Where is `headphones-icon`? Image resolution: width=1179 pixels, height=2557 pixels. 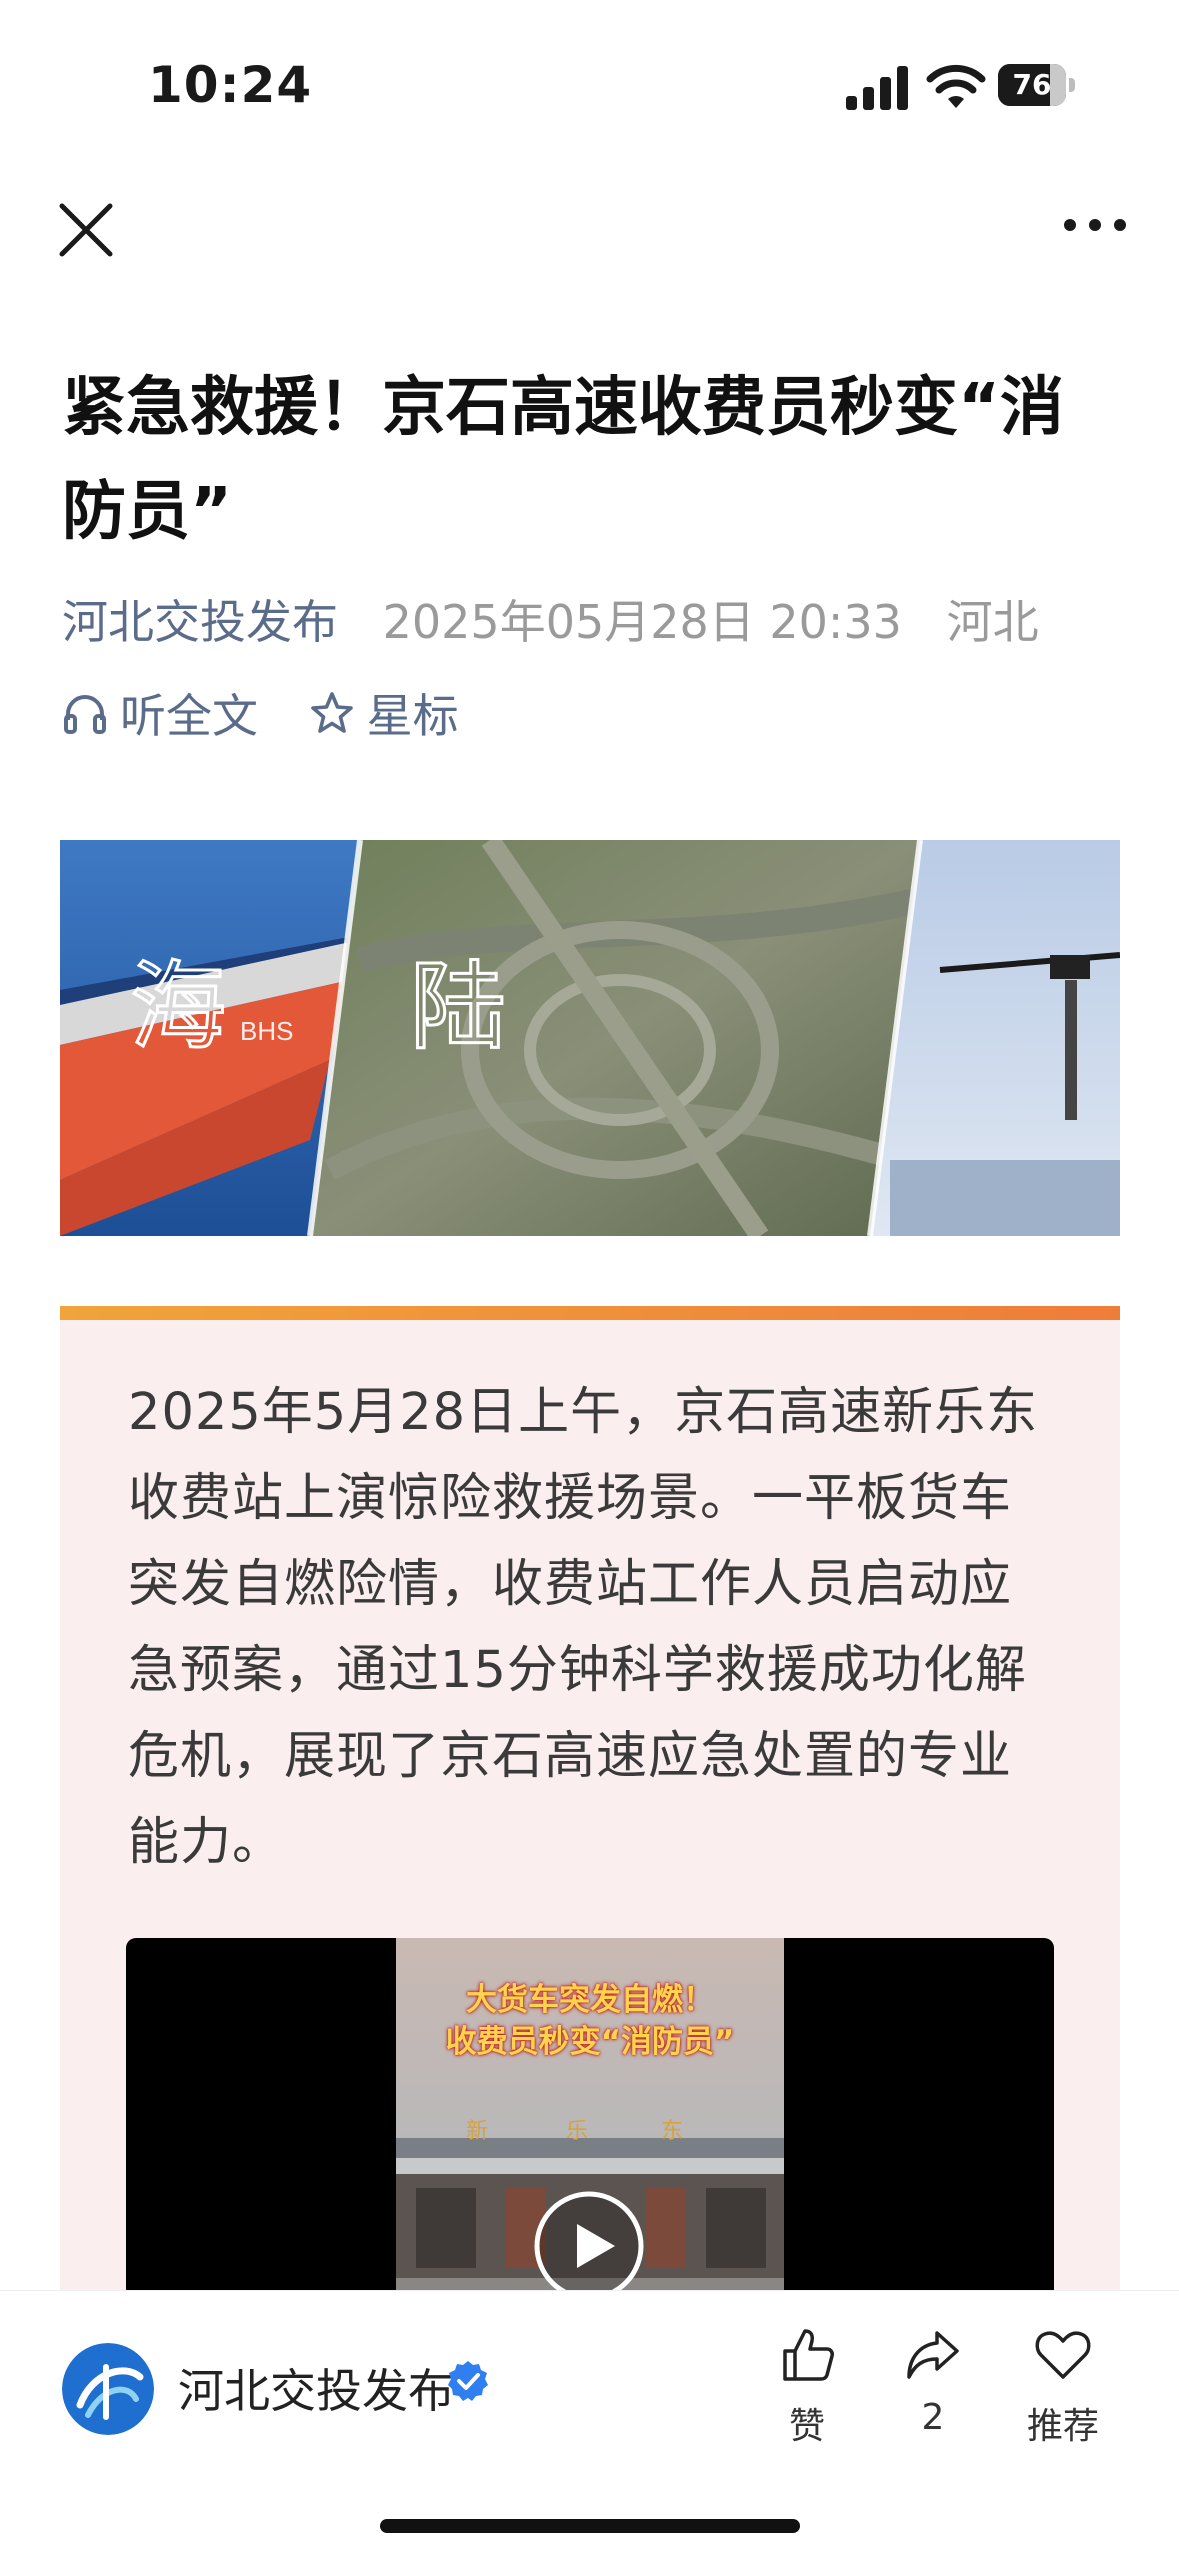
headphones-icon is located at coordinates (85, 714).